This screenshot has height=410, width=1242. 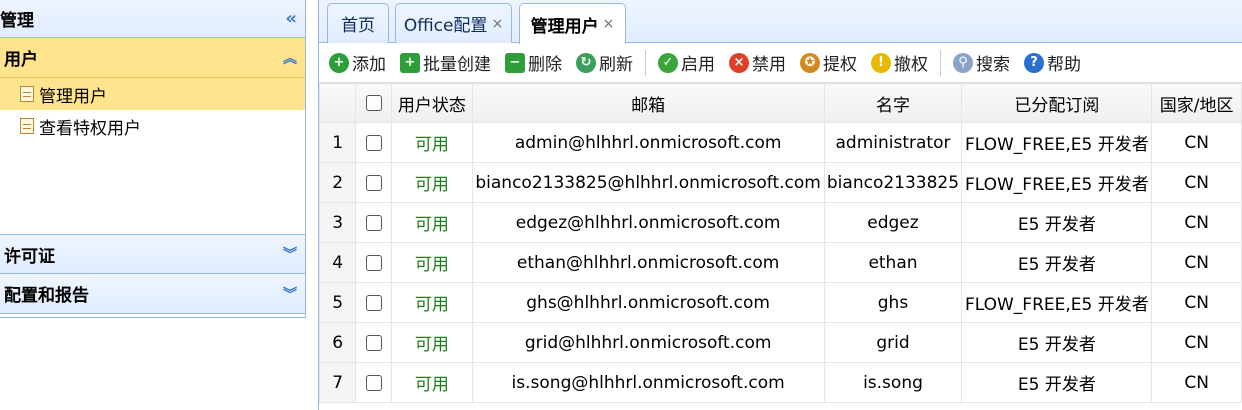 I want to click on column-header-name: 名字, so click(x=893, y=103).